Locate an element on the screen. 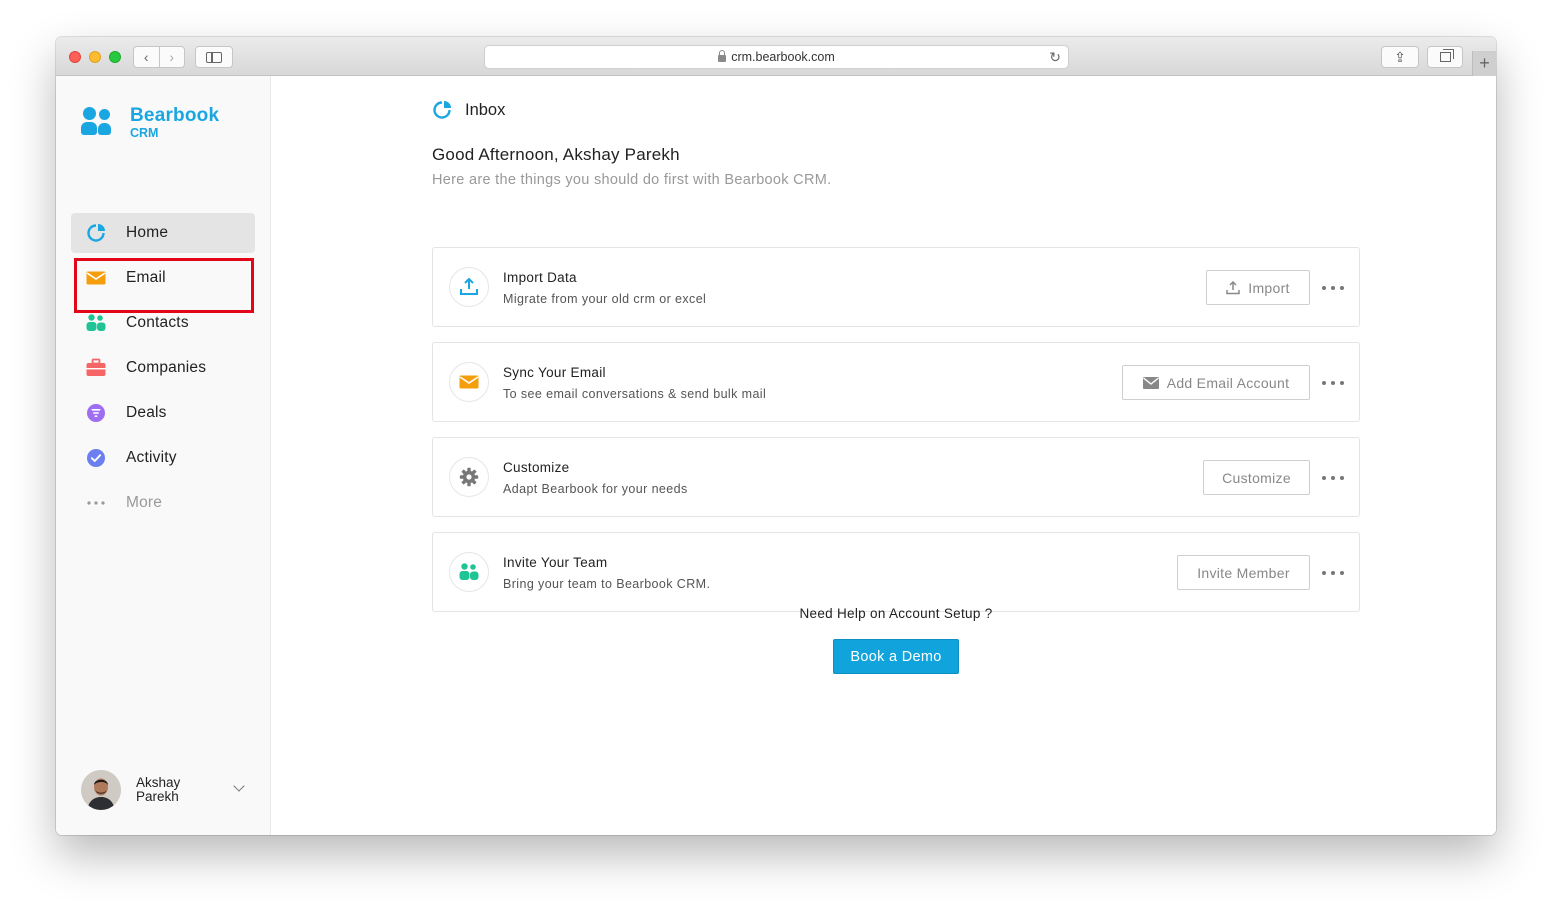  invite-member-button: Invite Member is located at coordinates (1243, 572).